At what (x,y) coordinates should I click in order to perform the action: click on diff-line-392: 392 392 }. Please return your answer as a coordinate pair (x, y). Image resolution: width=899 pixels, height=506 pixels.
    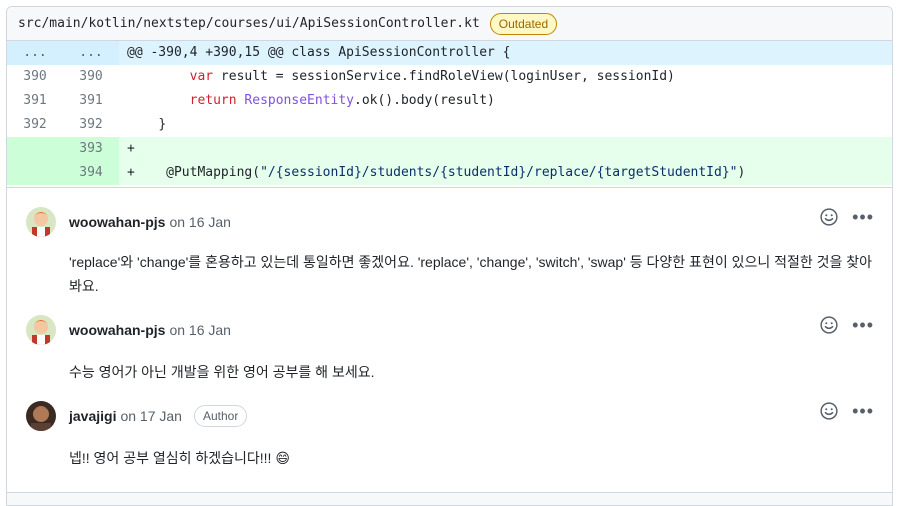
    Looking at the image, I should click on (449, 125).